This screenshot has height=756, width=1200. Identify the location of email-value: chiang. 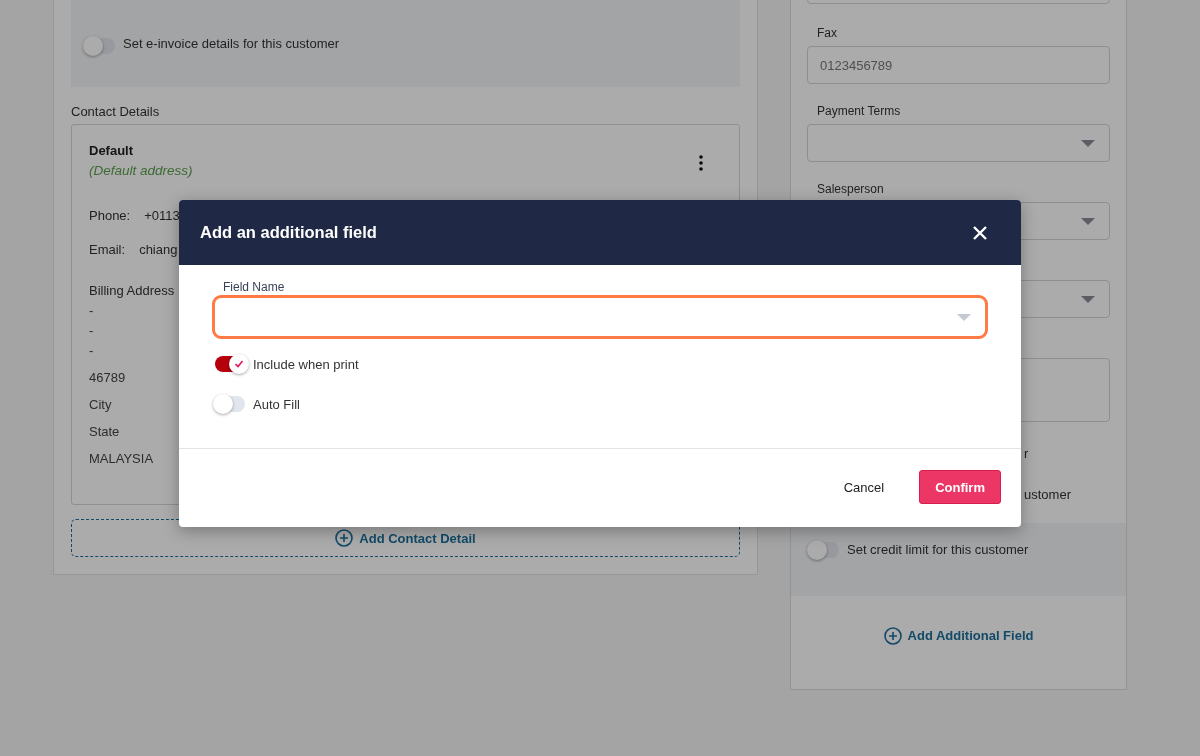
(158, 249).